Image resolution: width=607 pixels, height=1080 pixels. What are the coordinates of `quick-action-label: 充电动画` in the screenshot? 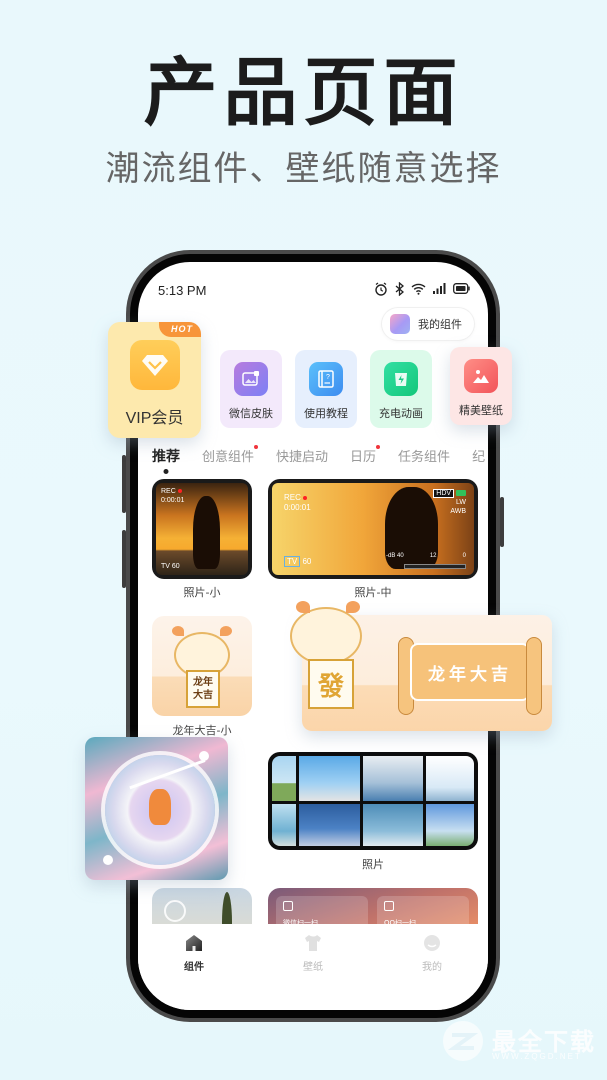 It's located at (401, 413).